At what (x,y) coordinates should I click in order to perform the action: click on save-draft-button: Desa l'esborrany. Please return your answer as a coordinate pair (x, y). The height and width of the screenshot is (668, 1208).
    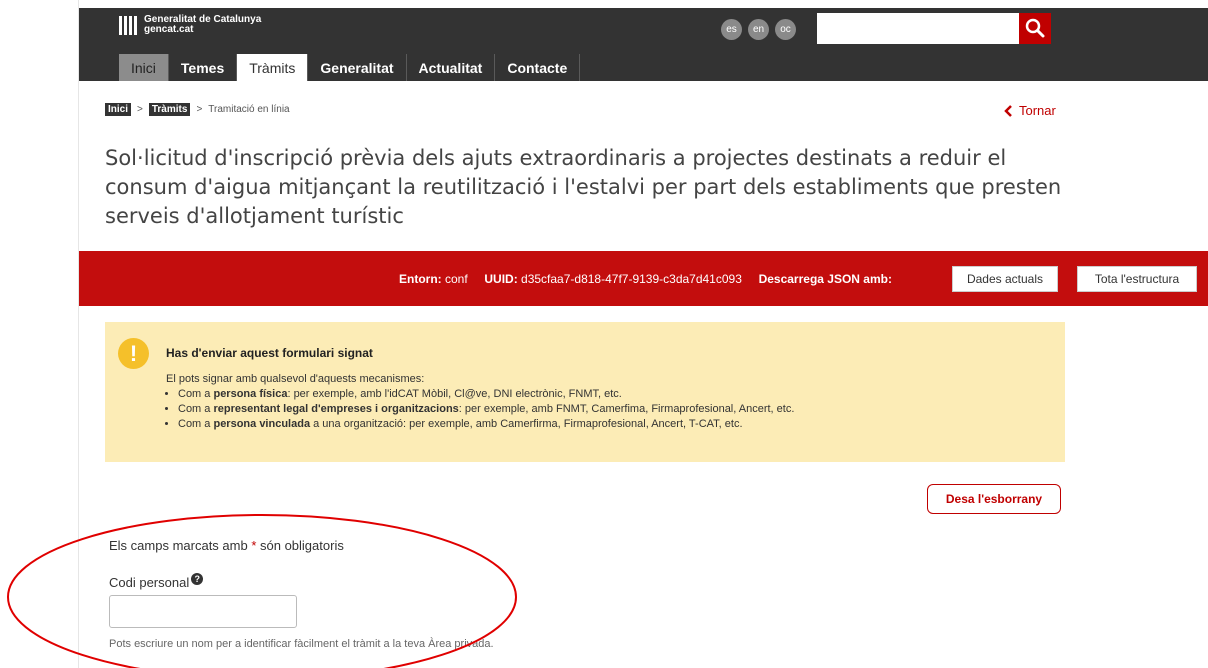
    Looking at the image, I should click on (994, 499).